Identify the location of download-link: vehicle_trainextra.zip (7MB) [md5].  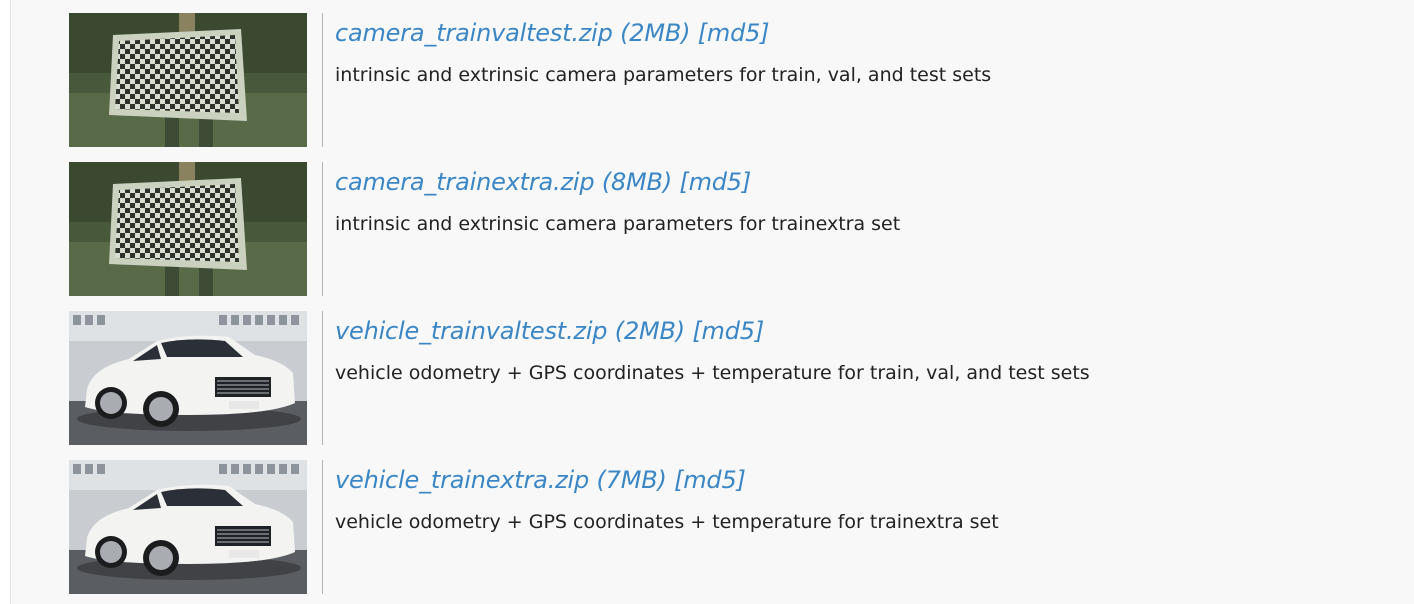
(540, 480).